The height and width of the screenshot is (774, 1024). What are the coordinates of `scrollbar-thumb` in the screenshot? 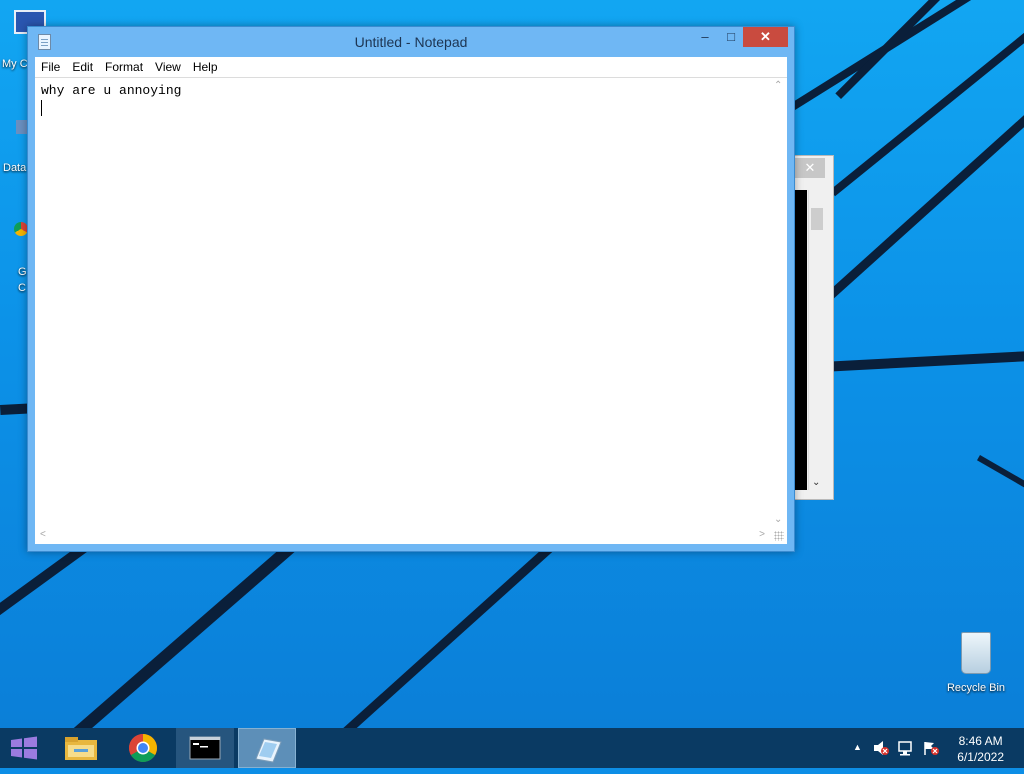 It's located at (817, 219).